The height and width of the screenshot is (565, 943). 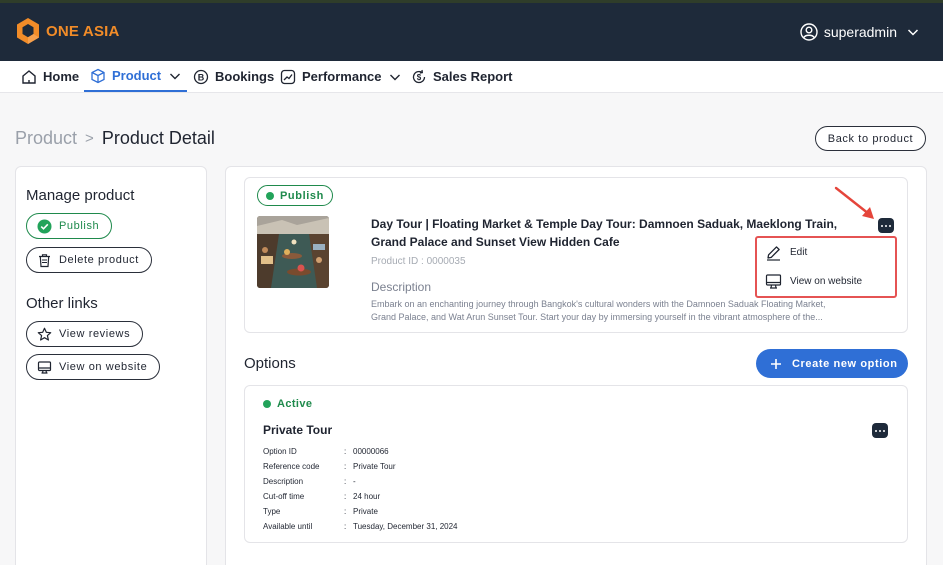 I want to click on user-menu: superadmin, so click(x=859, y=32).